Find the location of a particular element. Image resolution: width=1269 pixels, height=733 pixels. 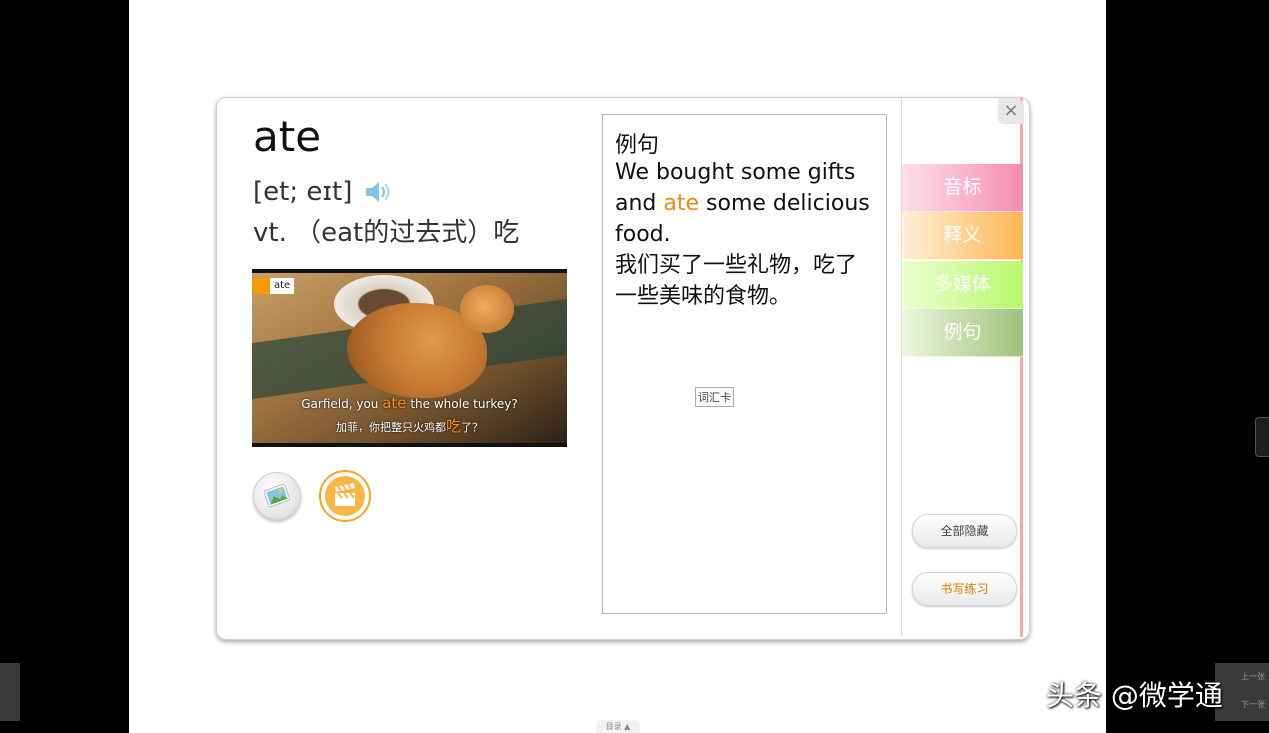

tab-example: 例句 is located at coordinates (962, 333).